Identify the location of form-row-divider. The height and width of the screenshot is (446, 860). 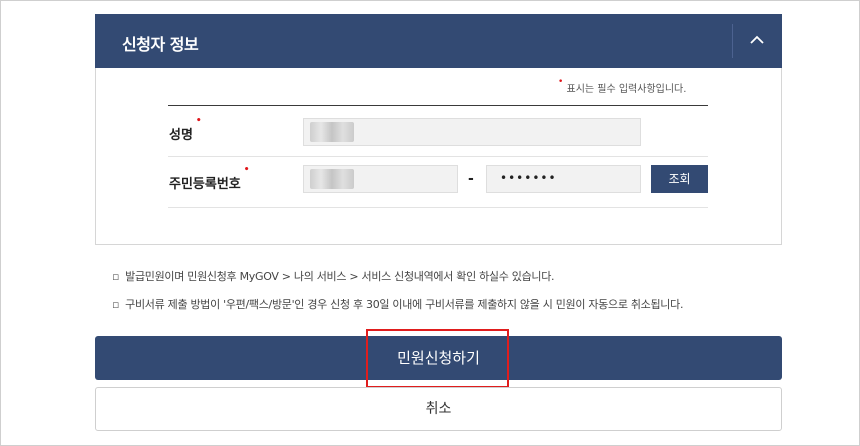
(438, 156).